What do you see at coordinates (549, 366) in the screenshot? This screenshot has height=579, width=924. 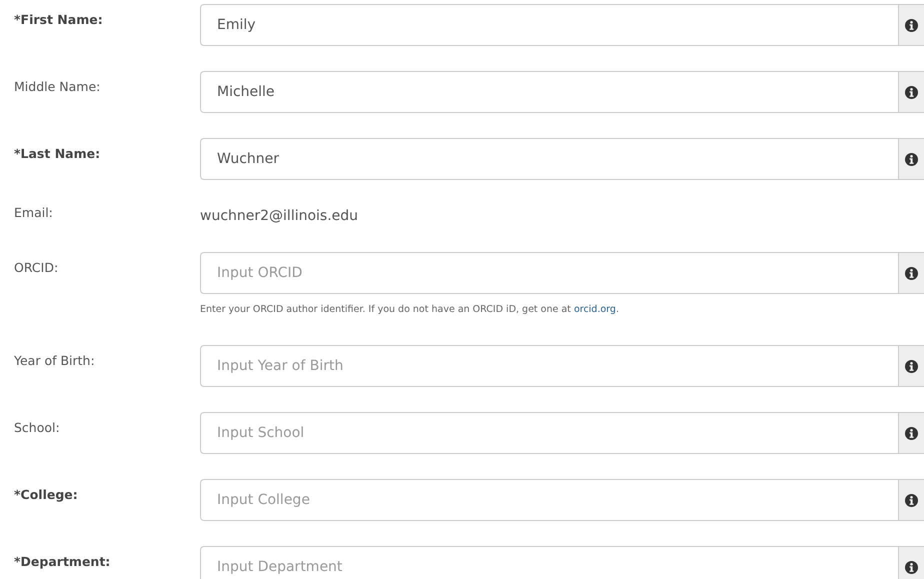 I see `text-input: Input Year of Birth` at bounding box center [549, 366].